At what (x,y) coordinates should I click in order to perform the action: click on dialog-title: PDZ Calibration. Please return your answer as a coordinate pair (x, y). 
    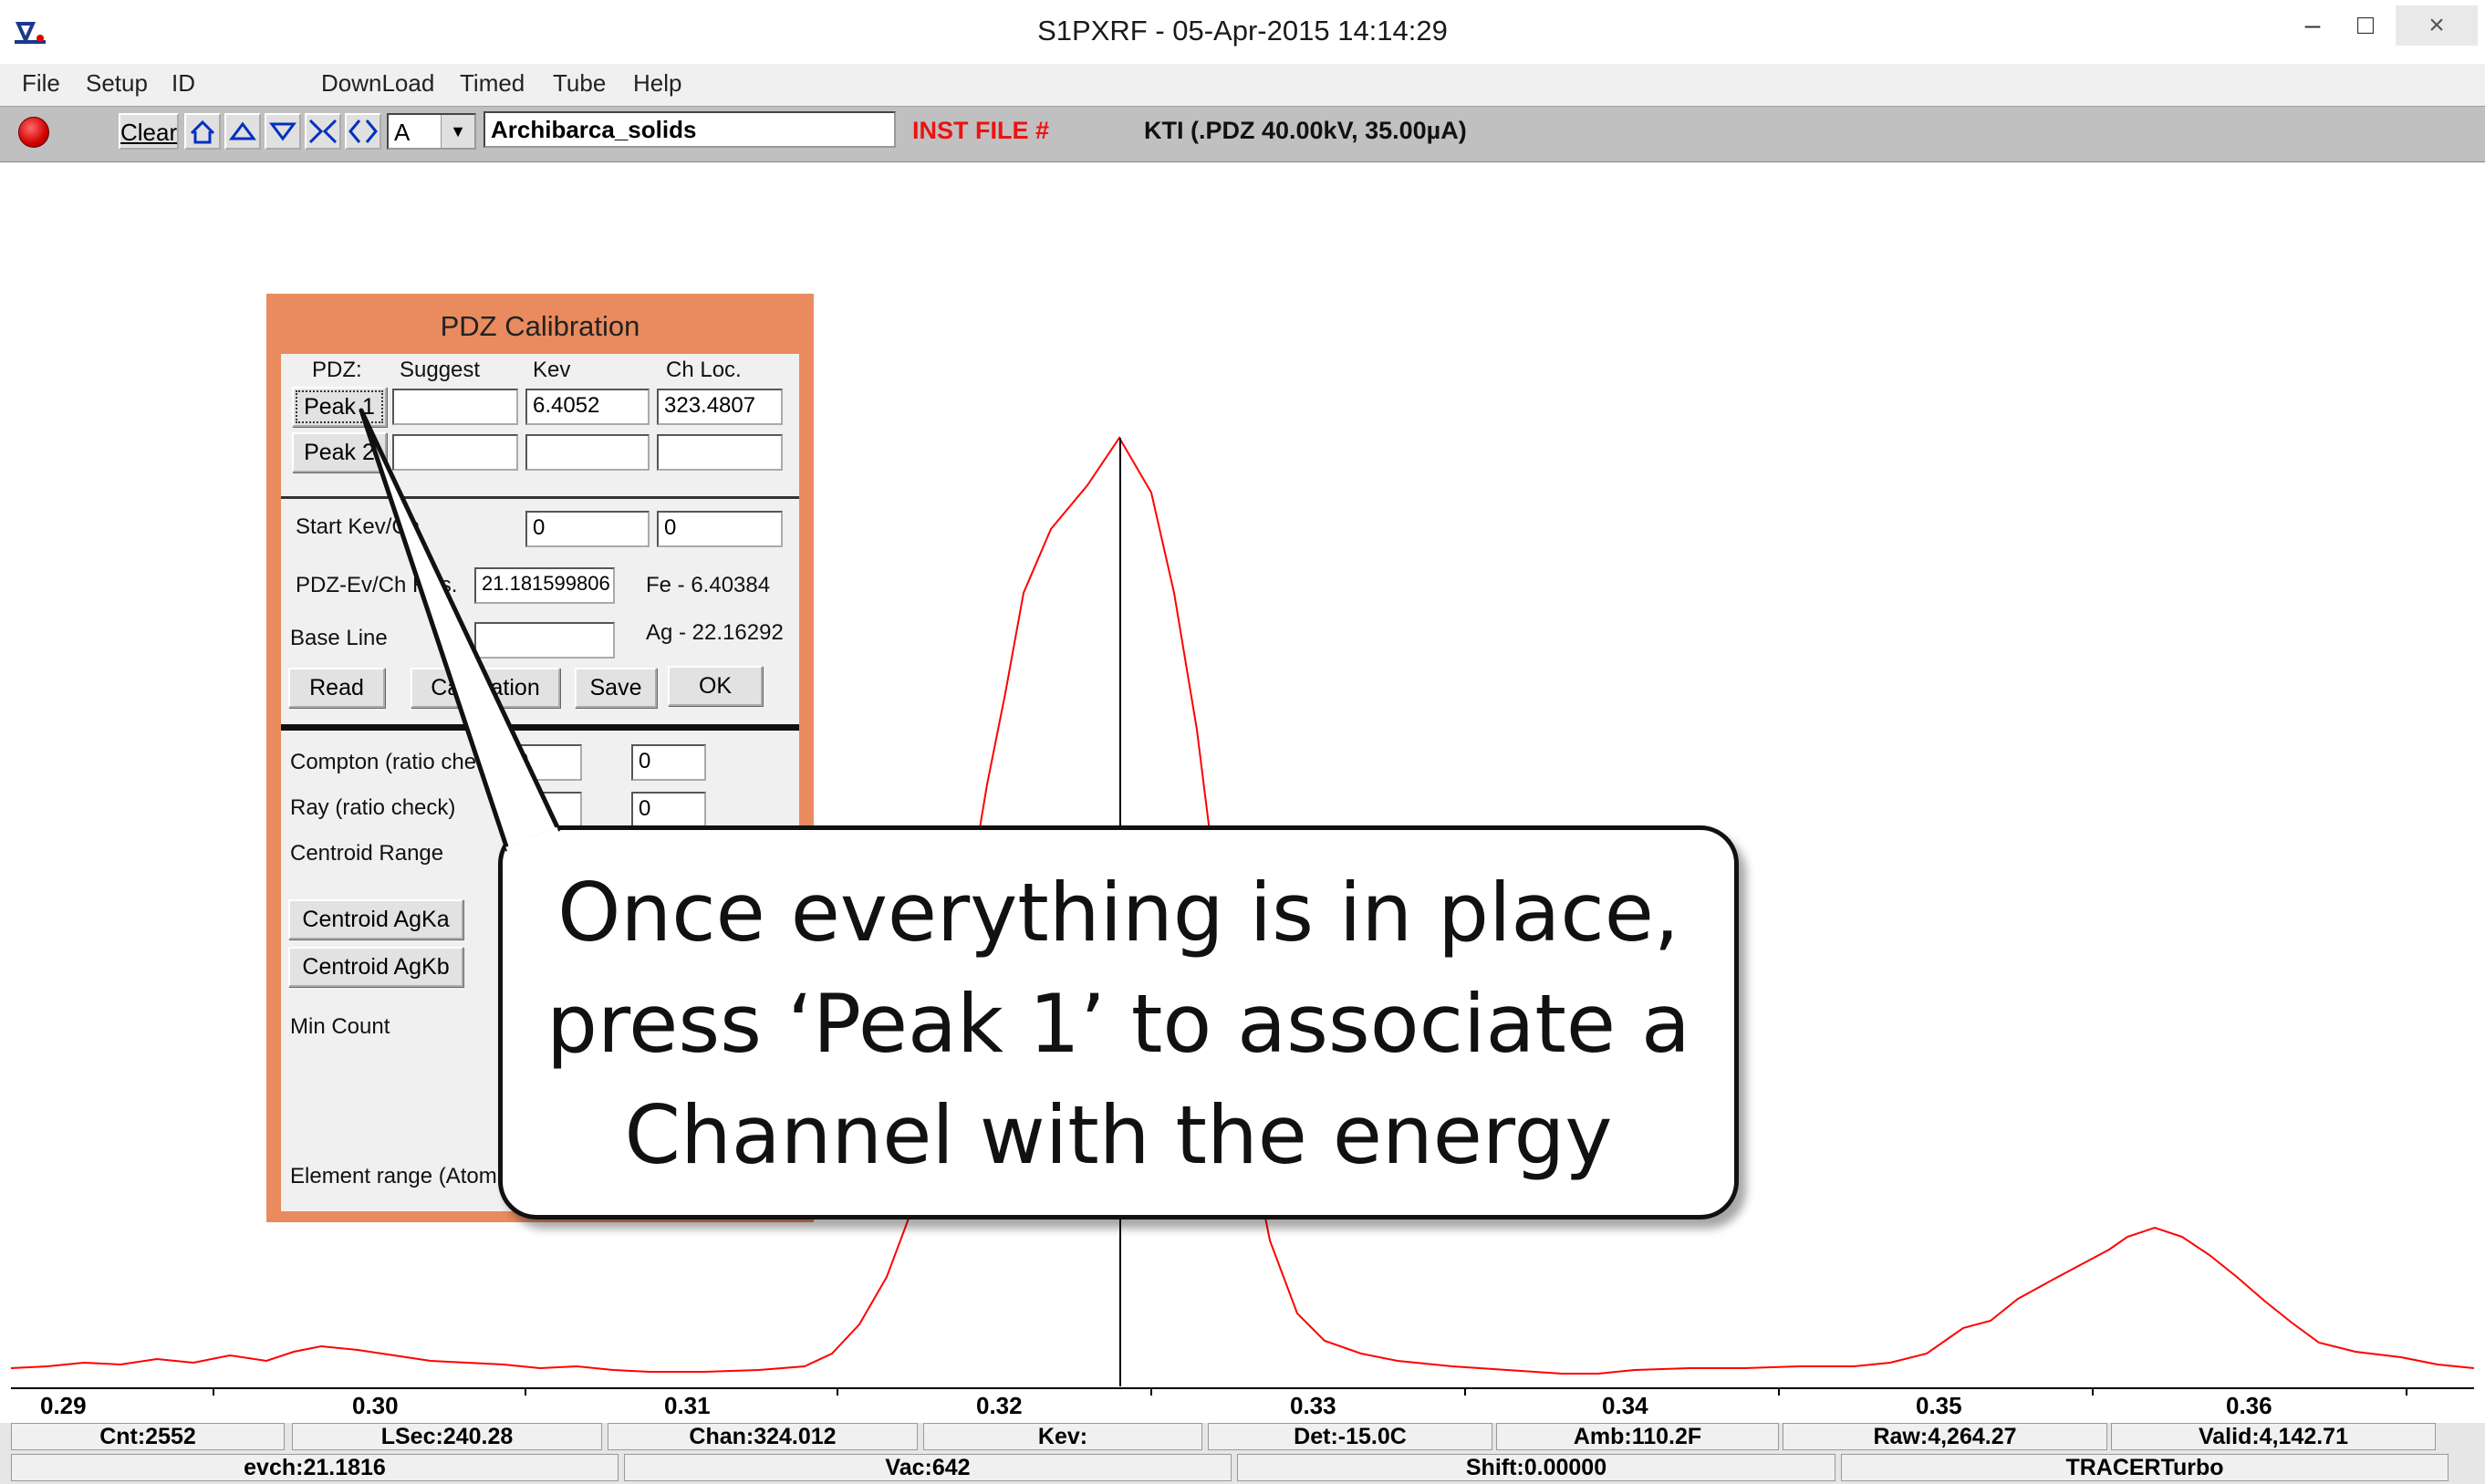
    Looking at the image, I should click on (540, 326).